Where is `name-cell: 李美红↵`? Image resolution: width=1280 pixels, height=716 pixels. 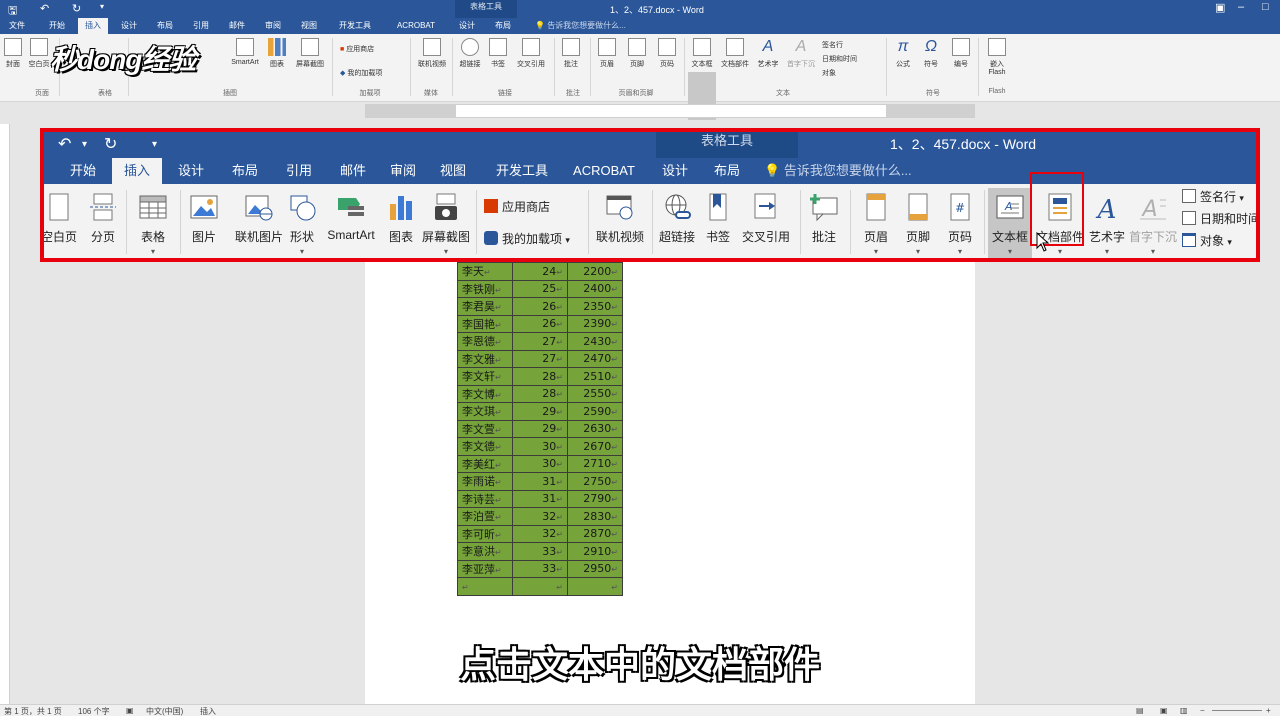
name-cell: 李美红↵ is located at coordinates (485, 463).